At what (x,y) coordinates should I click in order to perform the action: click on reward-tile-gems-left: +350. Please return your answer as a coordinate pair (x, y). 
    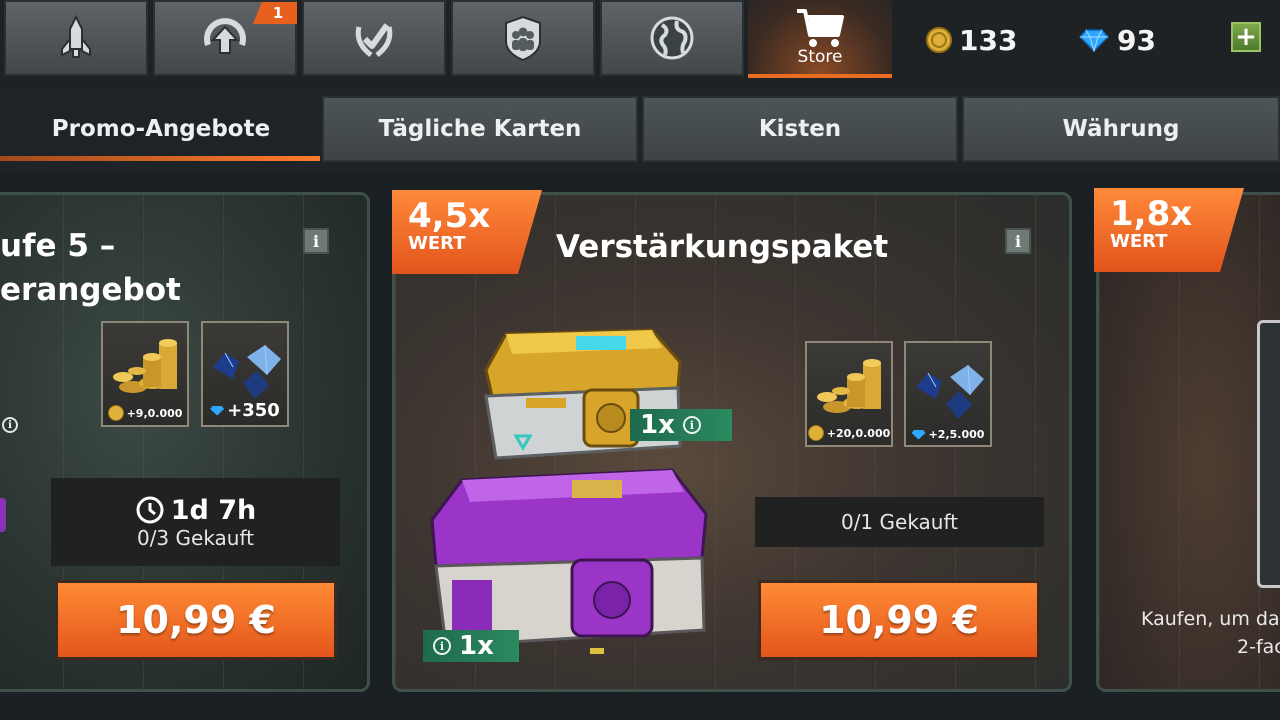
    Looking at the image, I should click on (245, 374).